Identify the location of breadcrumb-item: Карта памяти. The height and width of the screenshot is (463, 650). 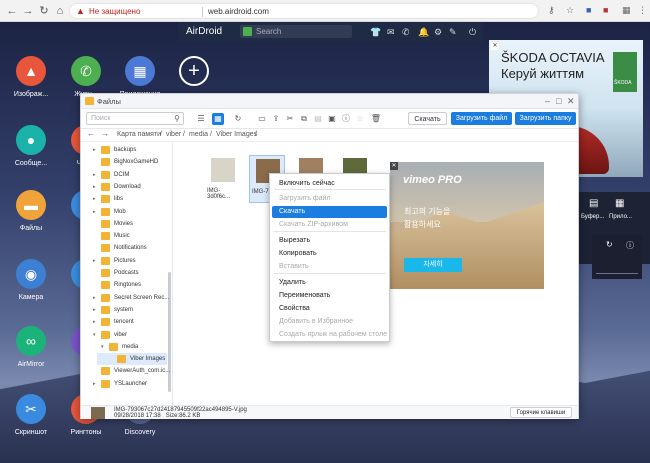
(139, 134).